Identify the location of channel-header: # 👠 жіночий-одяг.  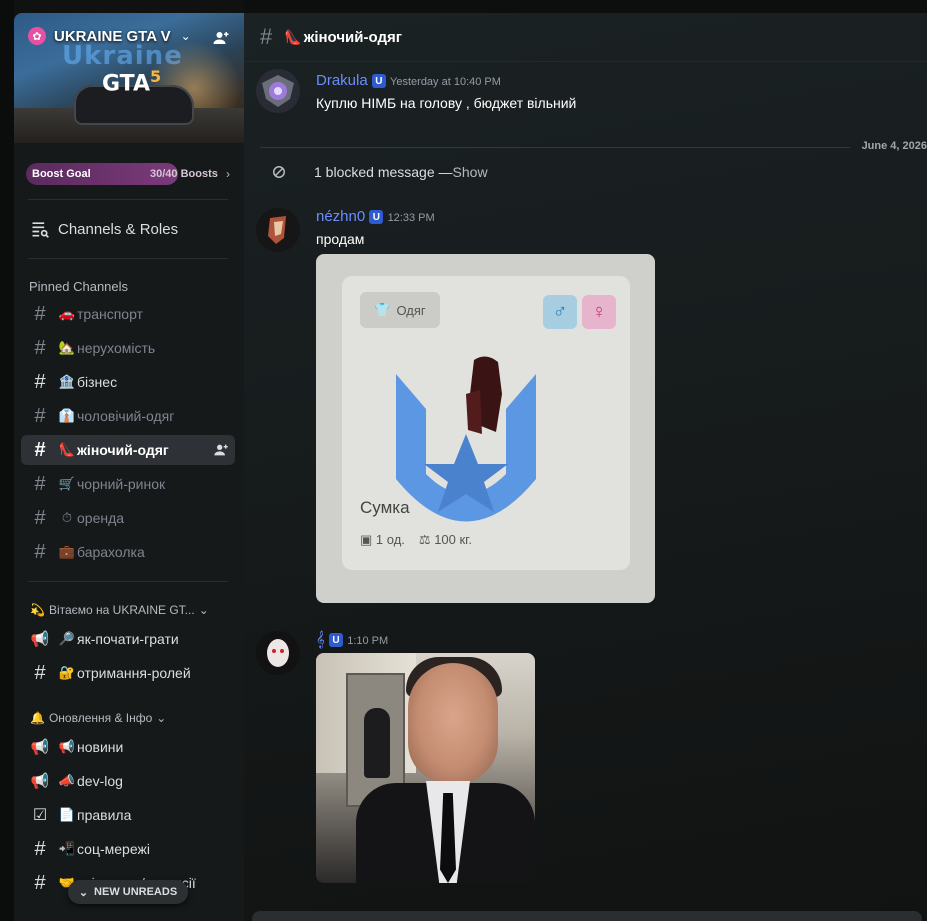
(585, 37).